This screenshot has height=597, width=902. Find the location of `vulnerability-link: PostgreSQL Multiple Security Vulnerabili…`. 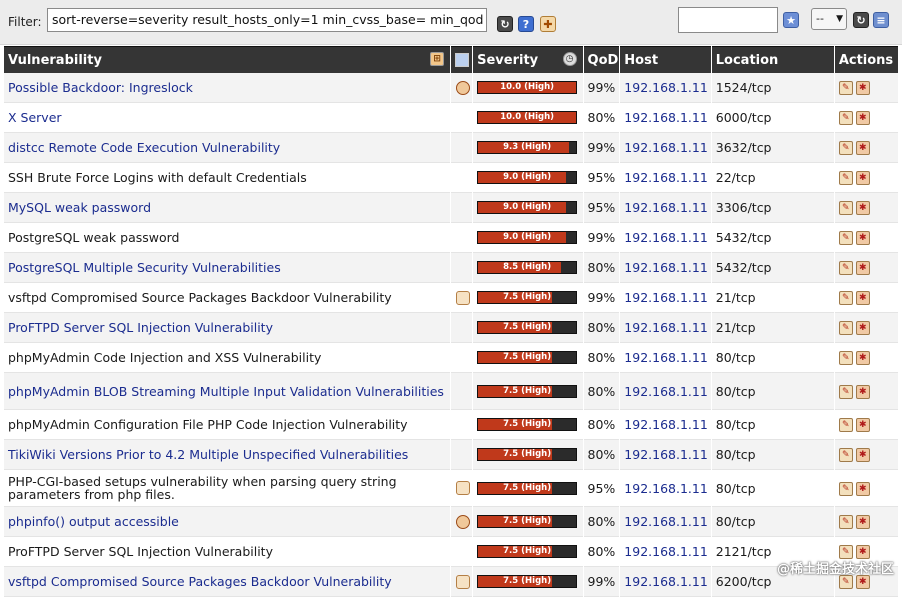

vulnerability-link: PostgreSQL Multiple Security Vulnerabili… is located at coordinates (144, 267).